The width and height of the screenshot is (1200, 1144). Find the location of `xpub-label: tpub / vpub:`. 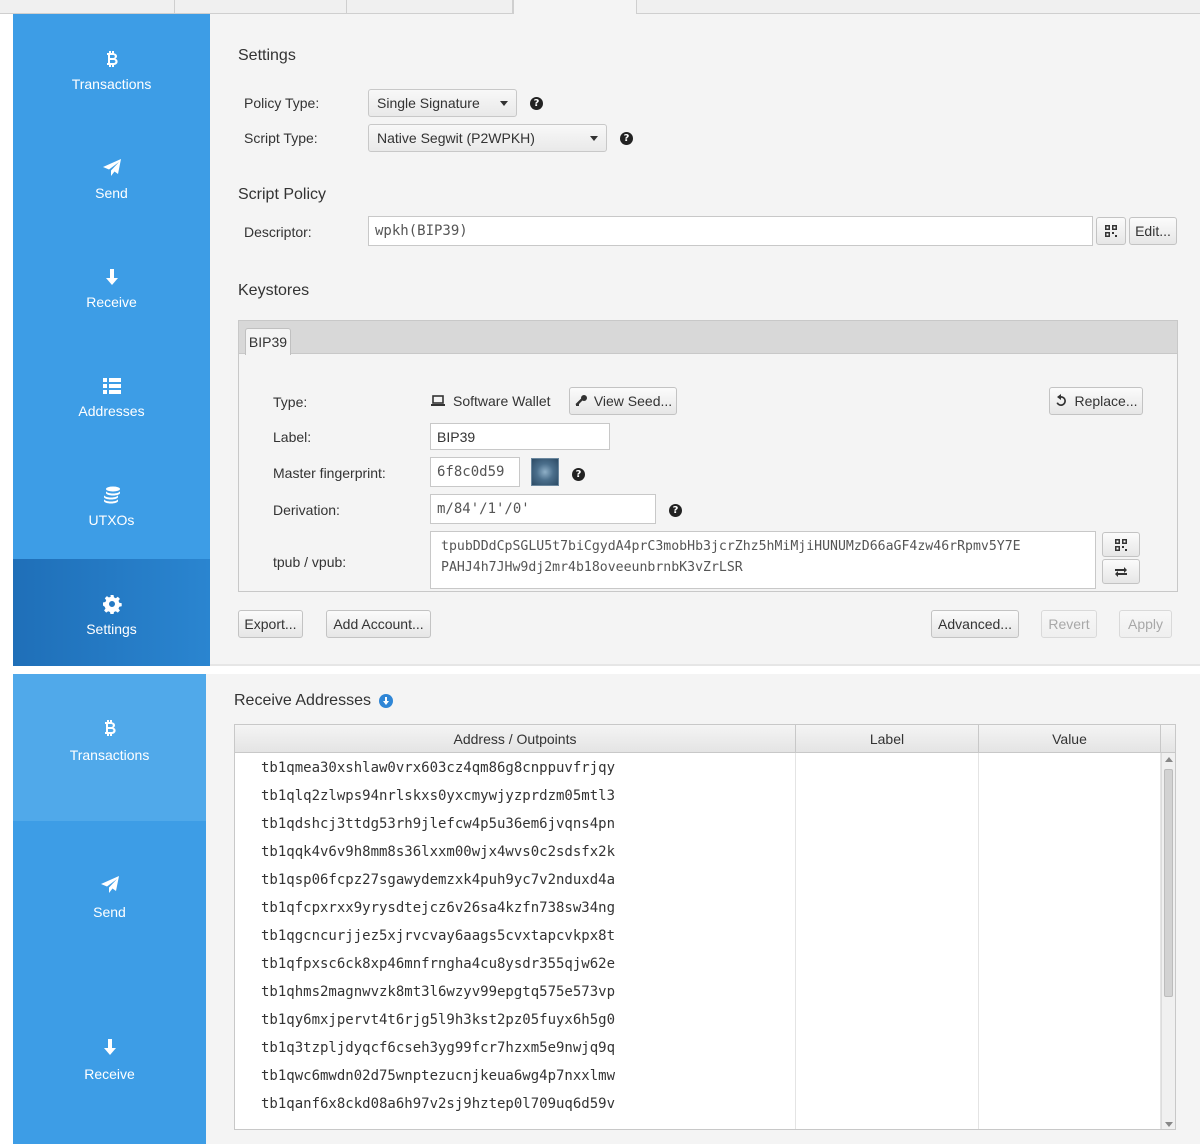

xpub-label: tpub / vpub: is located at coordinates (310, 562).